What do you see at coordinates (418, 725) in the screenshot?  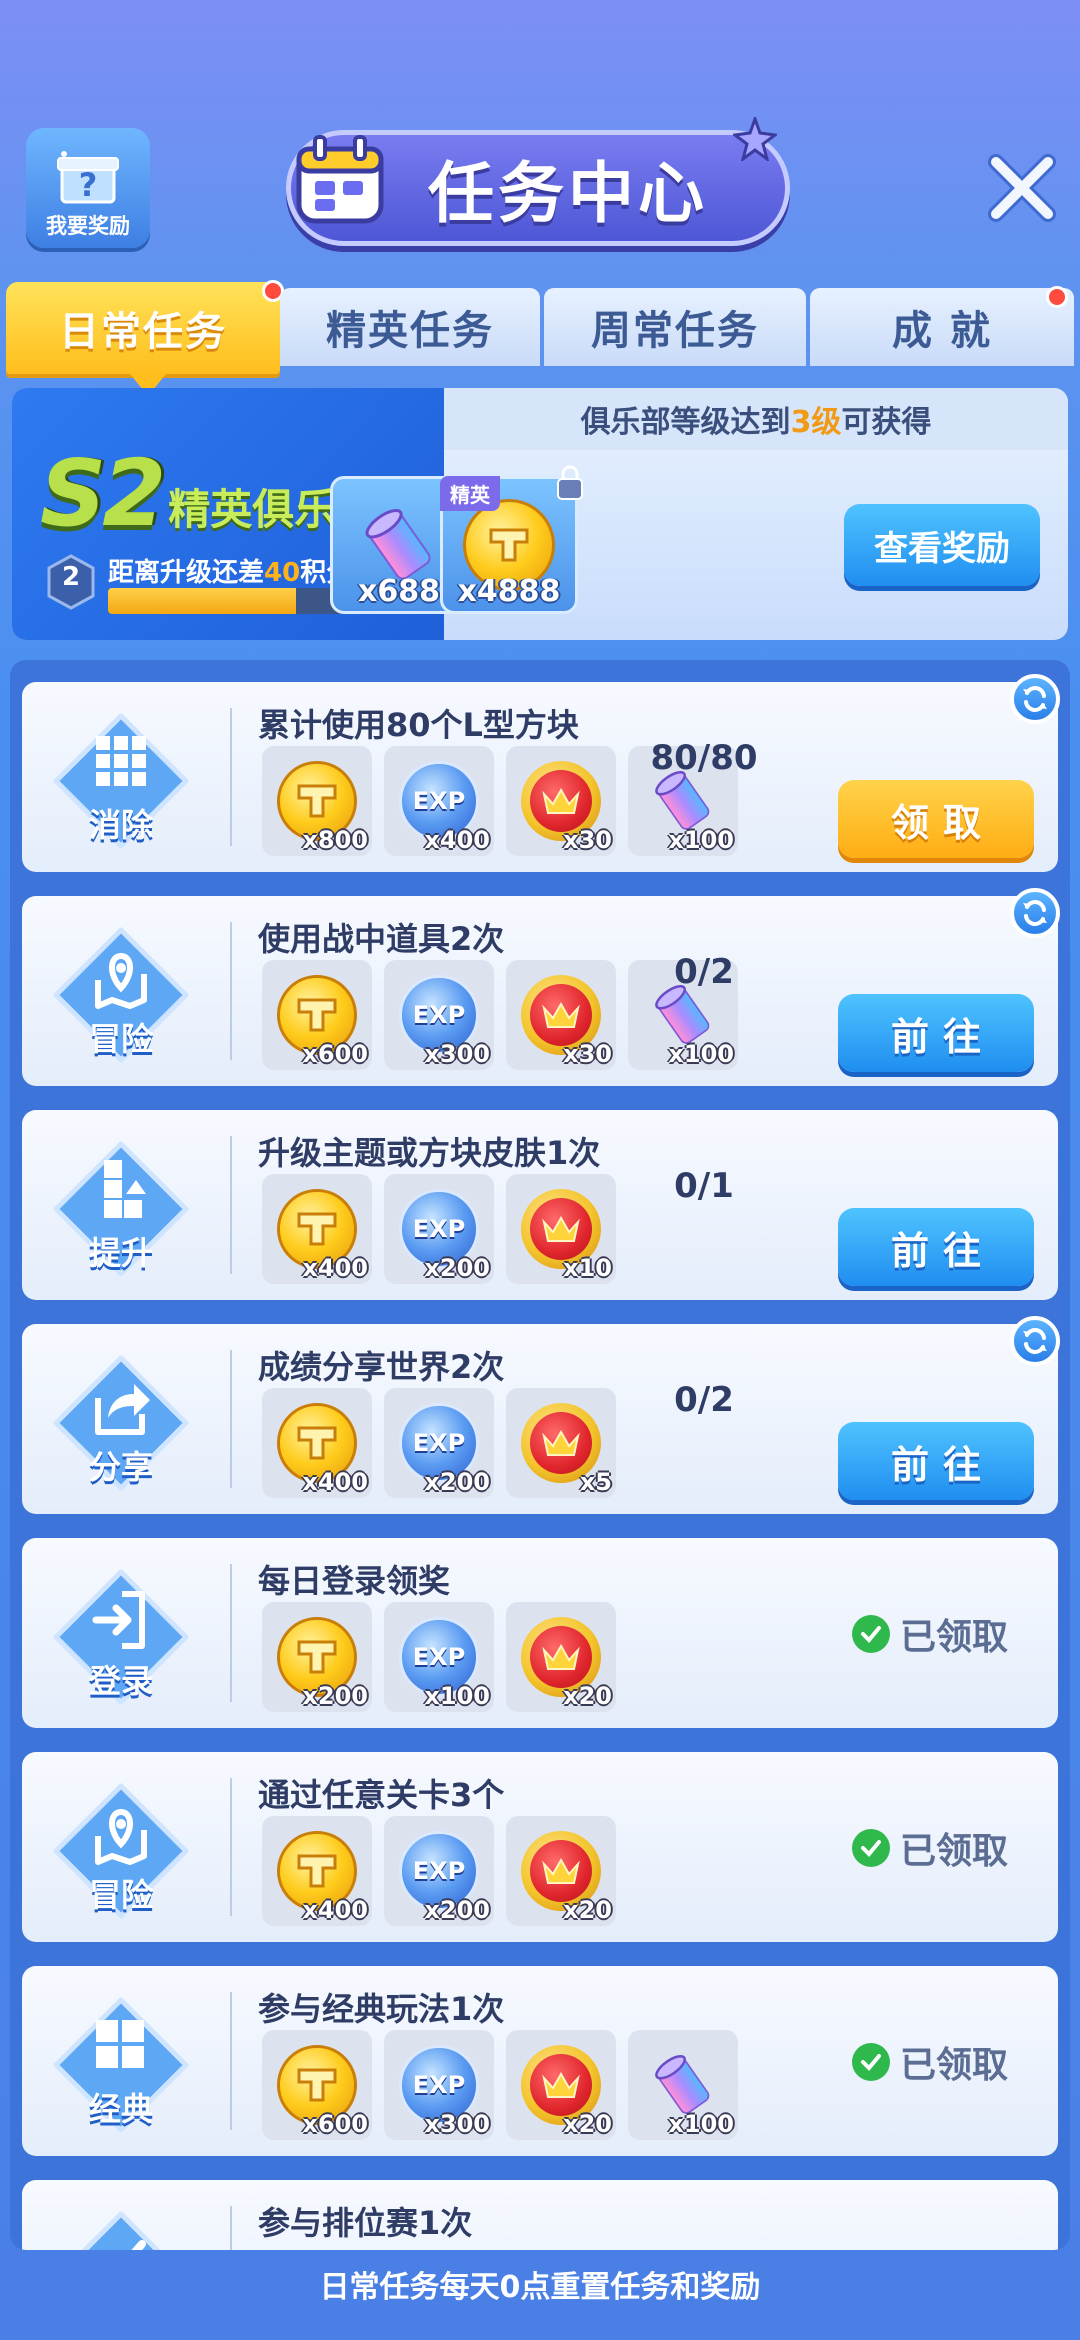 I see `task-title: 累计使用80个L型方块` at bounding box center [418, 725].